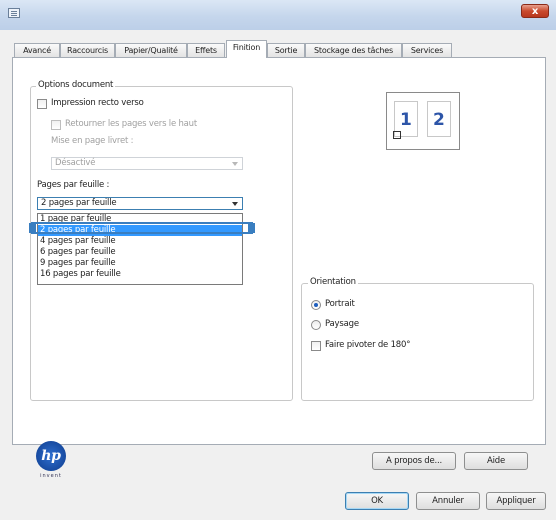 This screenshot has height=520, width=556. Describe the element at coordinates (140, 241) in the screenshot. I see `dropdown-option: 4 pages par feuille` at that location.